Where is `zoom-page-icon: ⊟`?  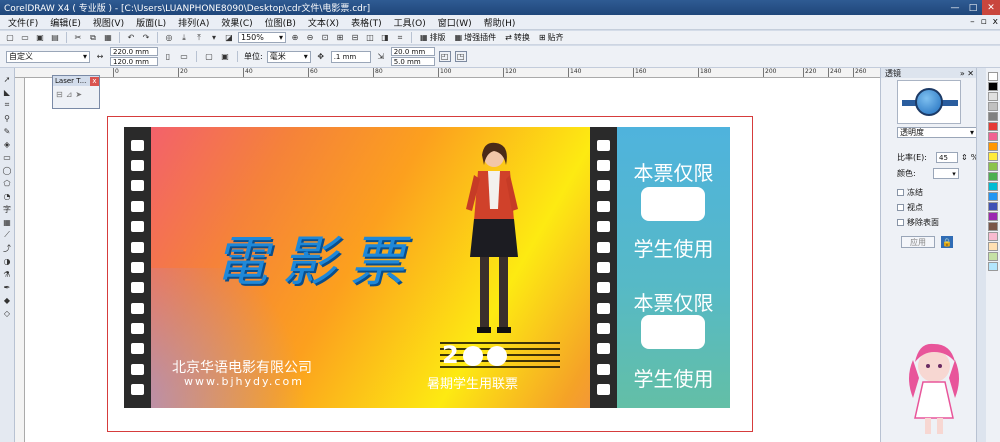 zoom-page-icon: ⊟ is located at coordinates (355, 37).